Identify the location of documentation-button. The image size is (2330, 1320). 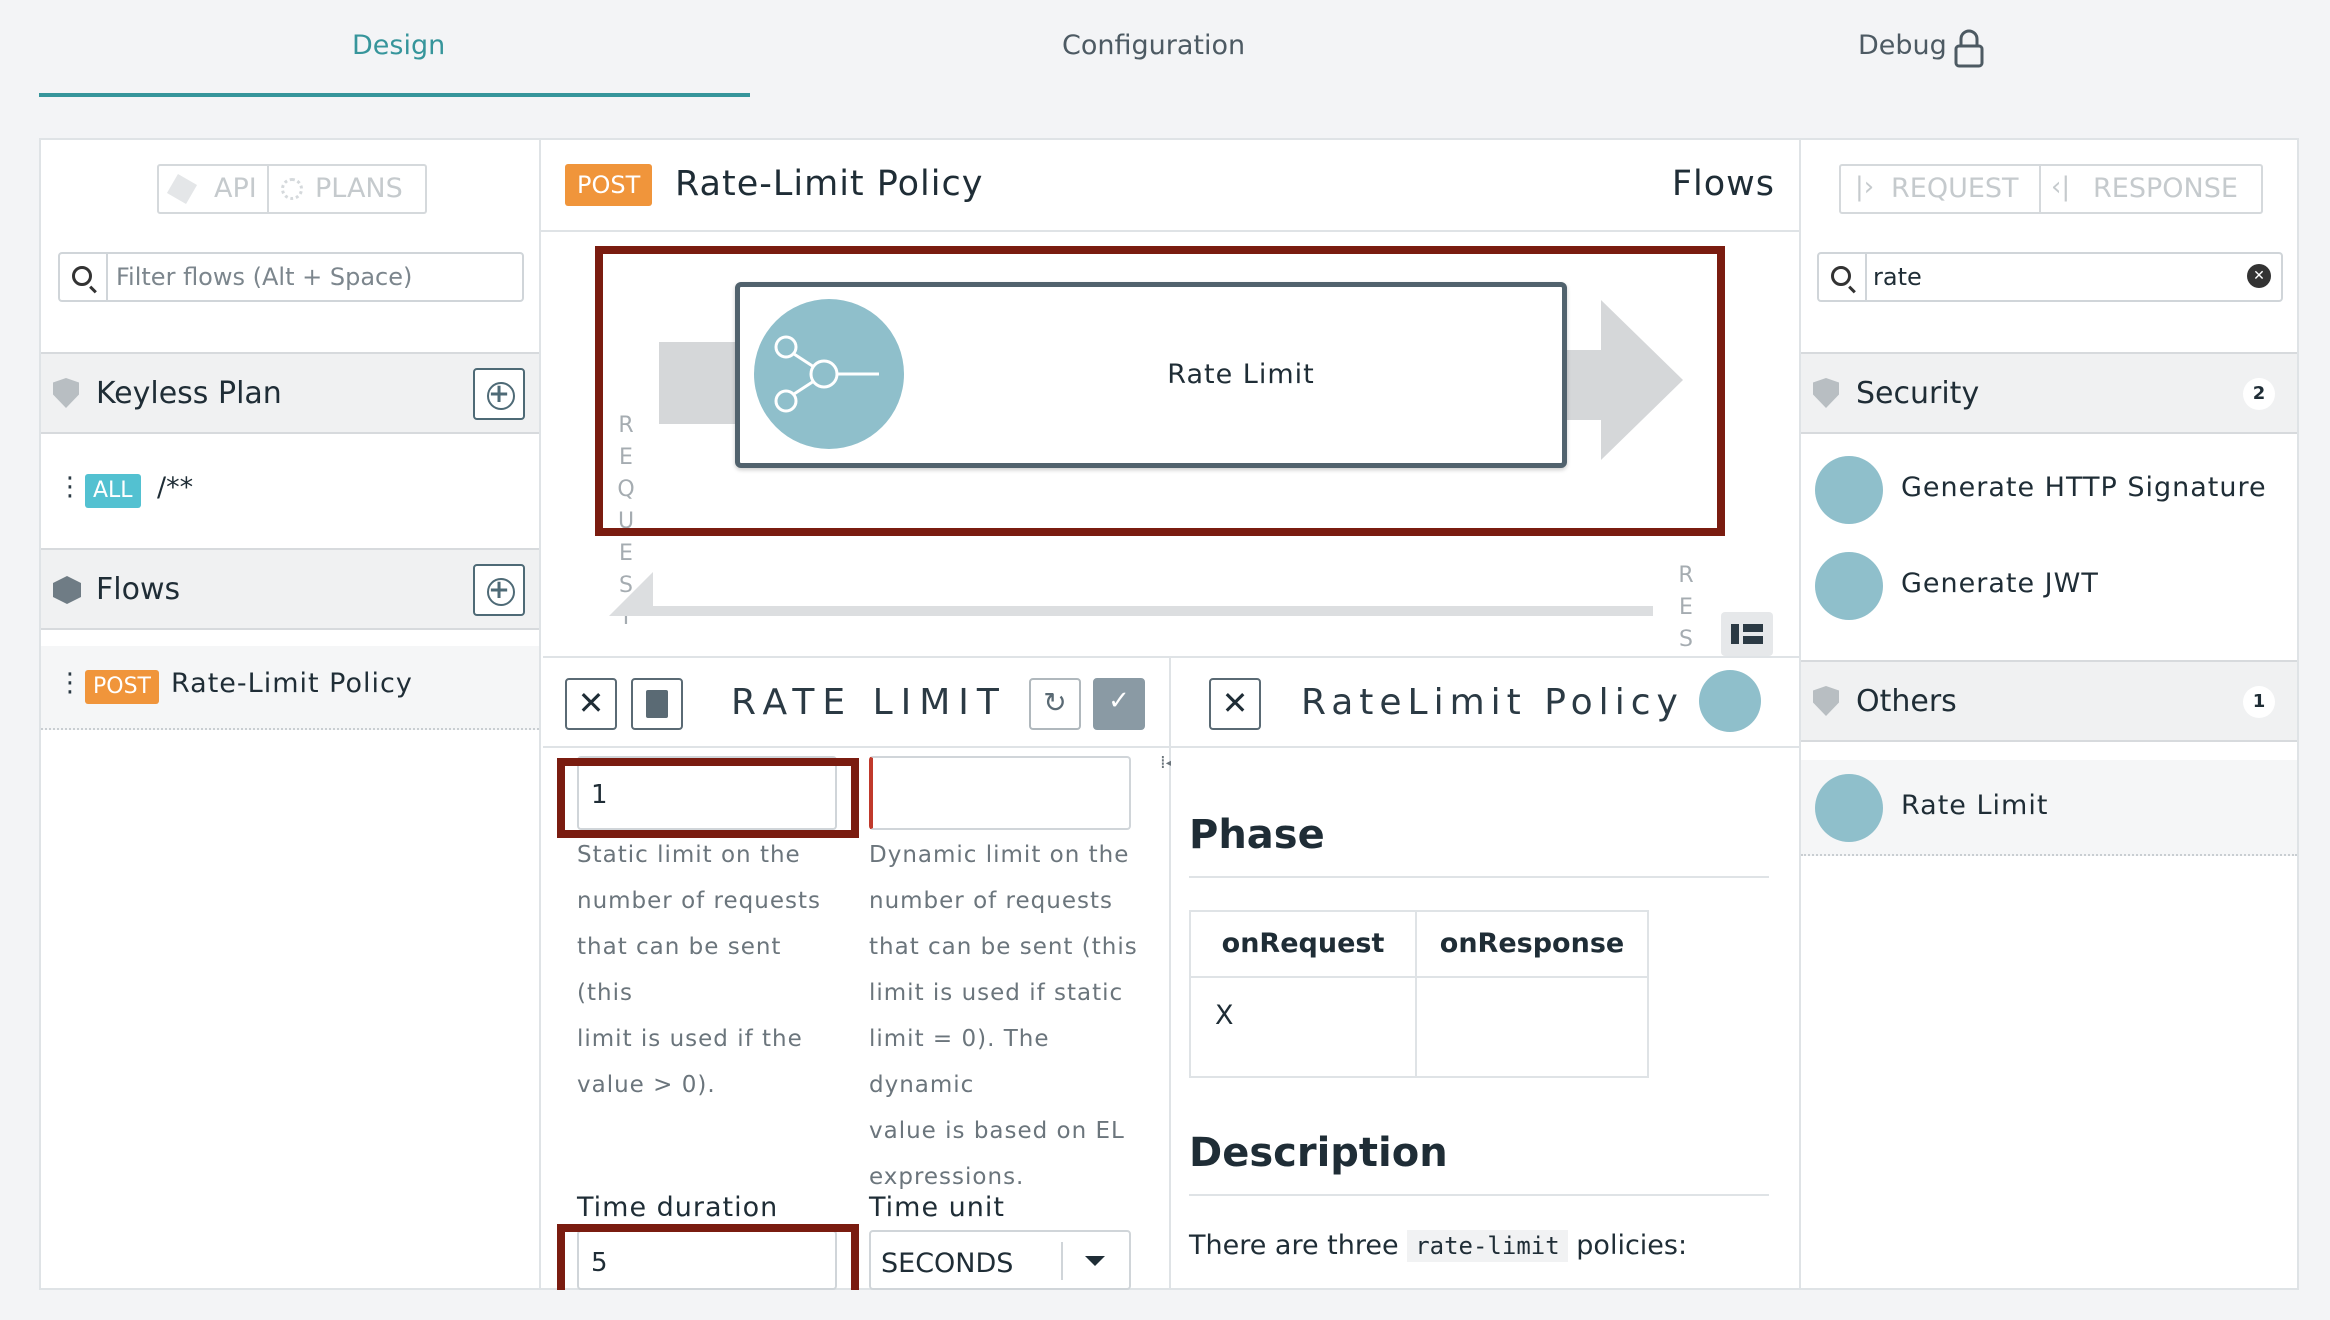
(657, 704).